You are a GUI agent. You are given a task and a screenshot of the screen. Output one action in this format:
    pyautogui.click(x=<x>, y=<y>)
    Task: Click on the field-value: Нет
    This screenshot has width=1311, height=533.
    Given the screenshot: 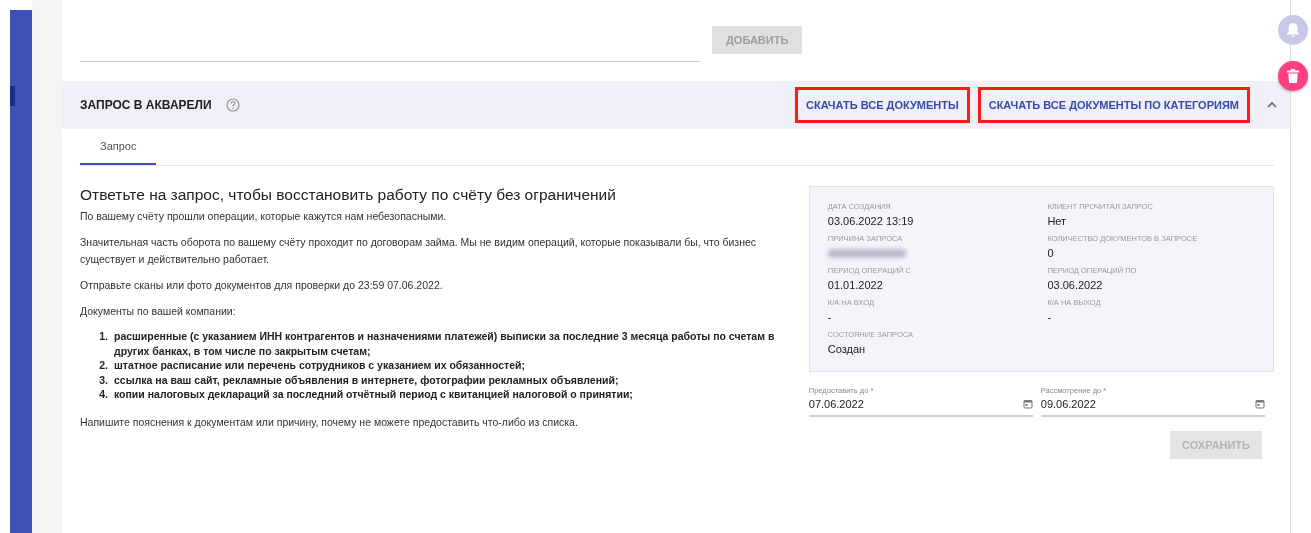 What is the action you would take?
    pyautogui.click(x=1057, y=221)
    